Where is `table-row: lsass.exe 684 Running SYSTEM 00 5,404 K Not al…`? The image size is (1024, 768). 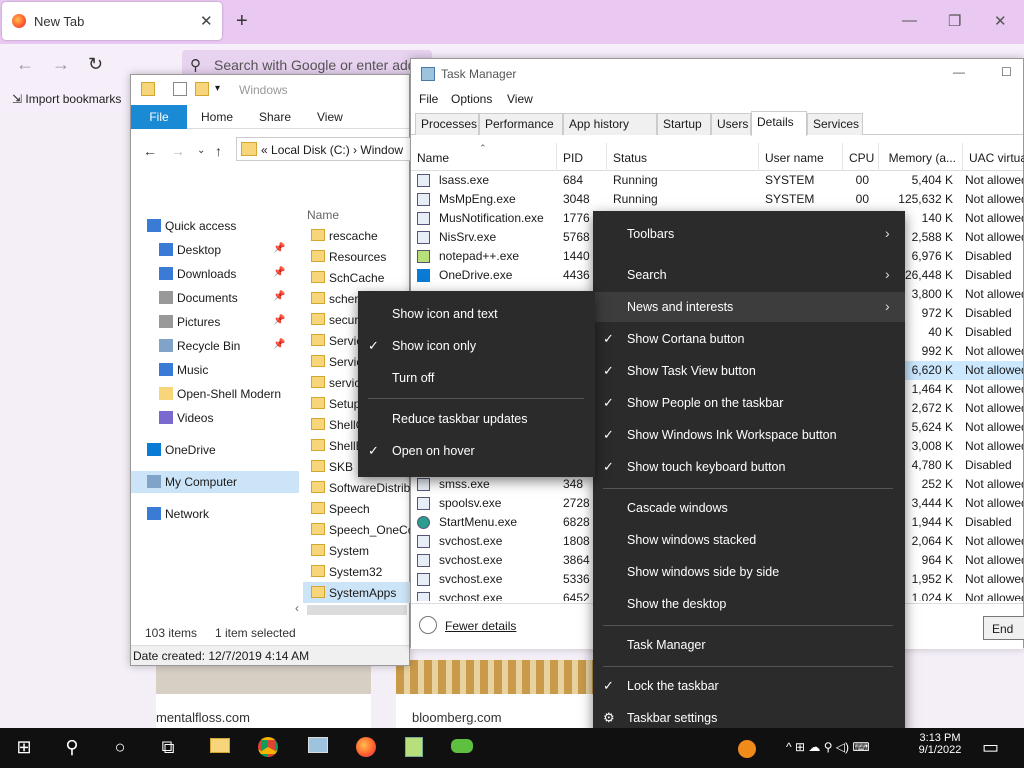
table-row: lsass.exe 684 Running SYSTEM 00 5,404 K Not al… is located at coordinates (717, 180).